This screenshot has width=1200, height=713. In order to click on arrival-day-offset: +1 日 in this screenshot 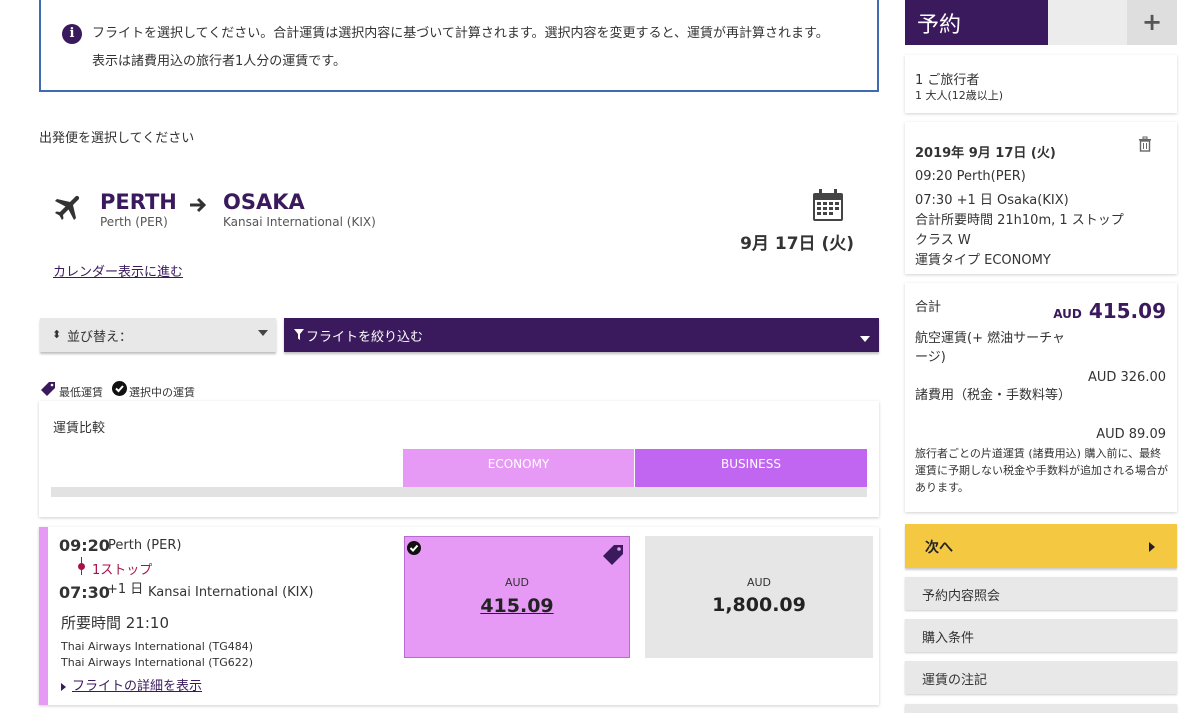, I will do `click(125, 589)`.